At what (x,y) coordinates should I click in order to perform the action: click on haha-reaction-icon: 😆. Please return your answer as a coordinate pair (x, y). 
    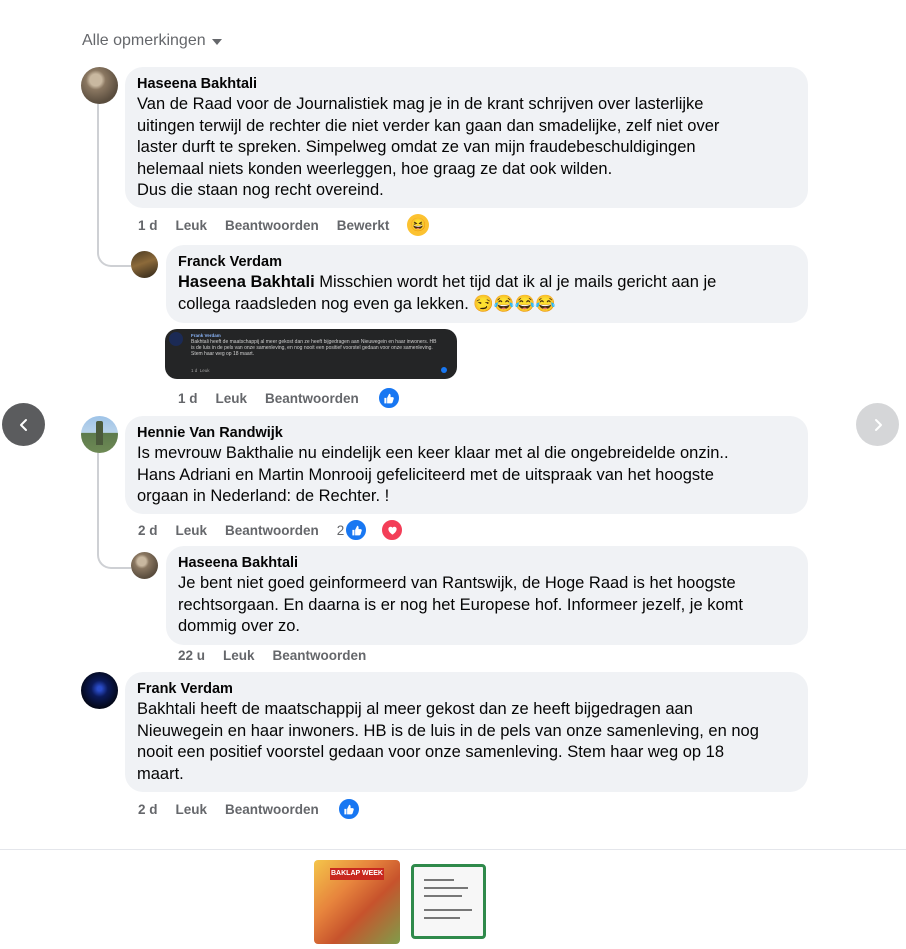
    Looking at the image, I should click on (418, 225).